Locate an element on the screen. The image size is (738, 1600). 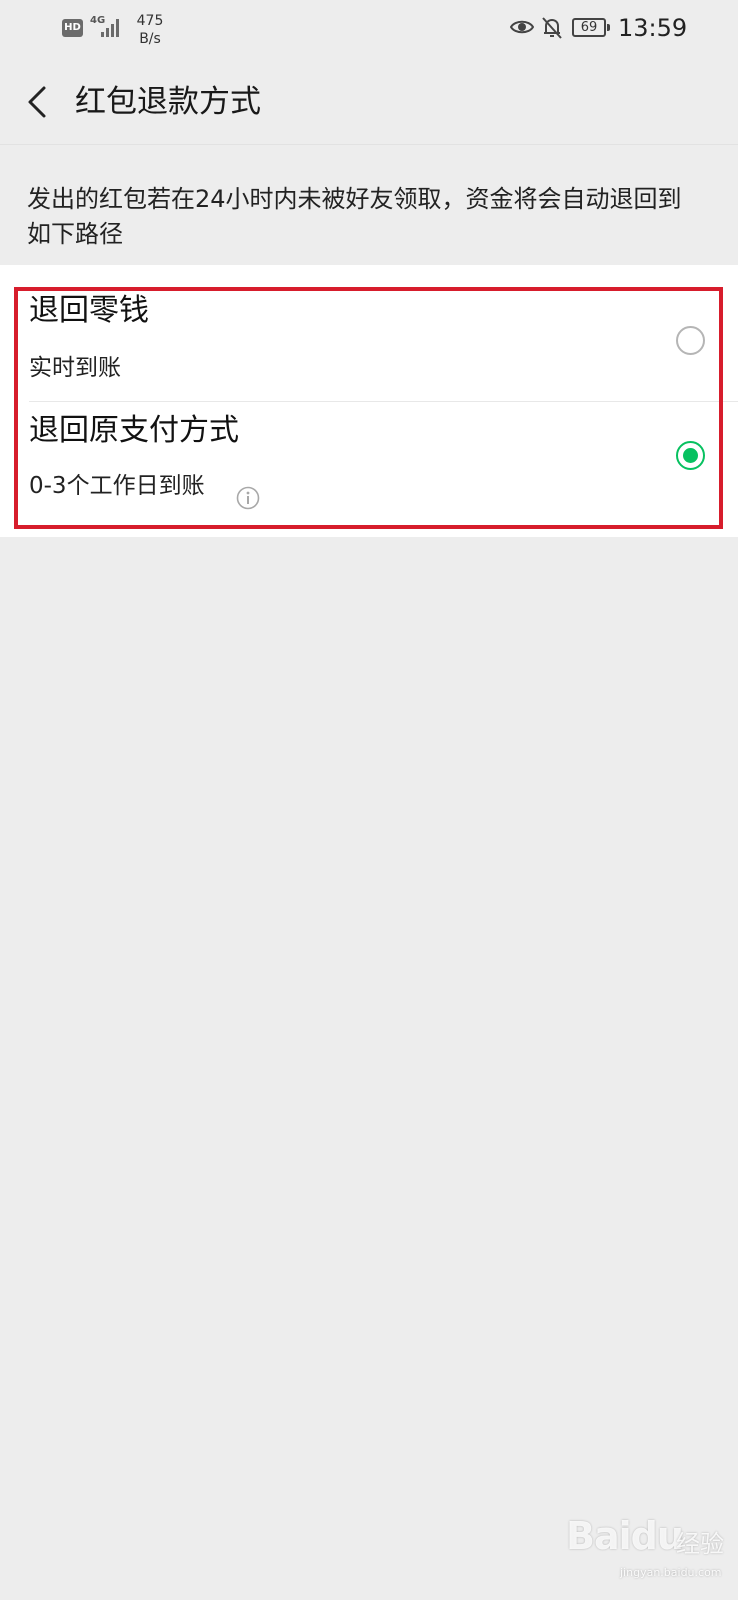
page-title: 红包退款方式 is located at coordinates (168, 102).